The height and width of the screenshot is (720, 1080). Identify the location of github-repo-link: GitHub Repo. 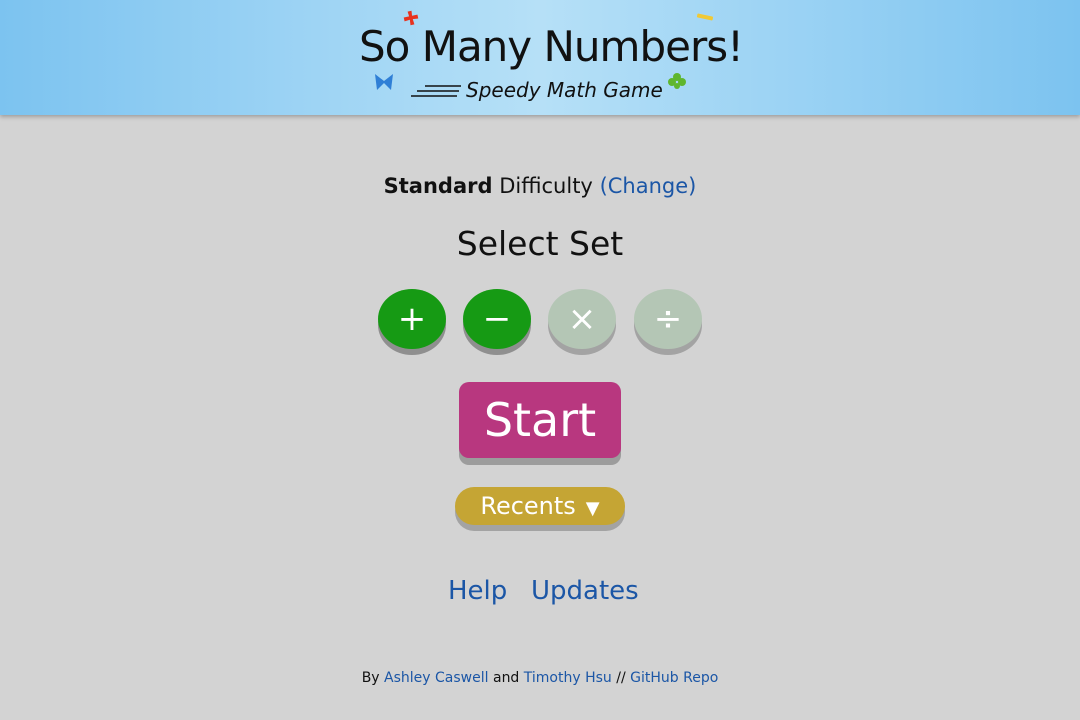
(674, 678).